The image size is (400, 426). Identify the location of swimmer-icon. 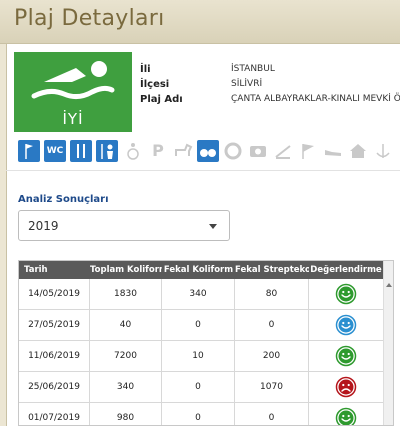
(73, 80).